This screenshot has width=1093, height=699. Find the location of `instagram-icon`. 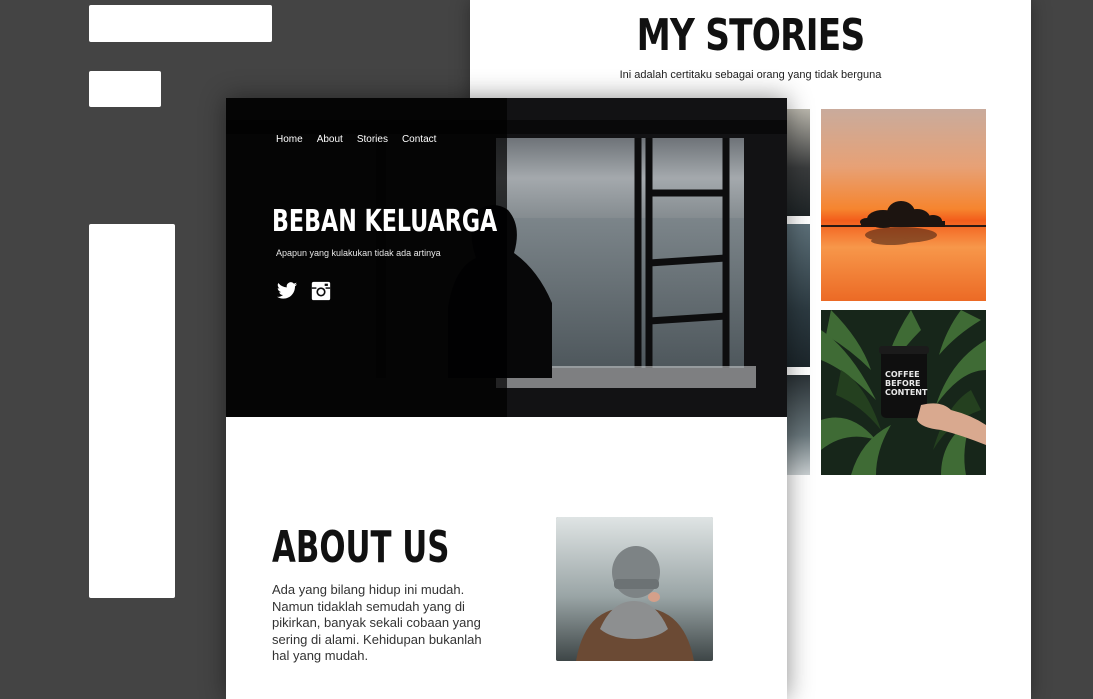

instagram-icon is located at coordinates (321, 291).